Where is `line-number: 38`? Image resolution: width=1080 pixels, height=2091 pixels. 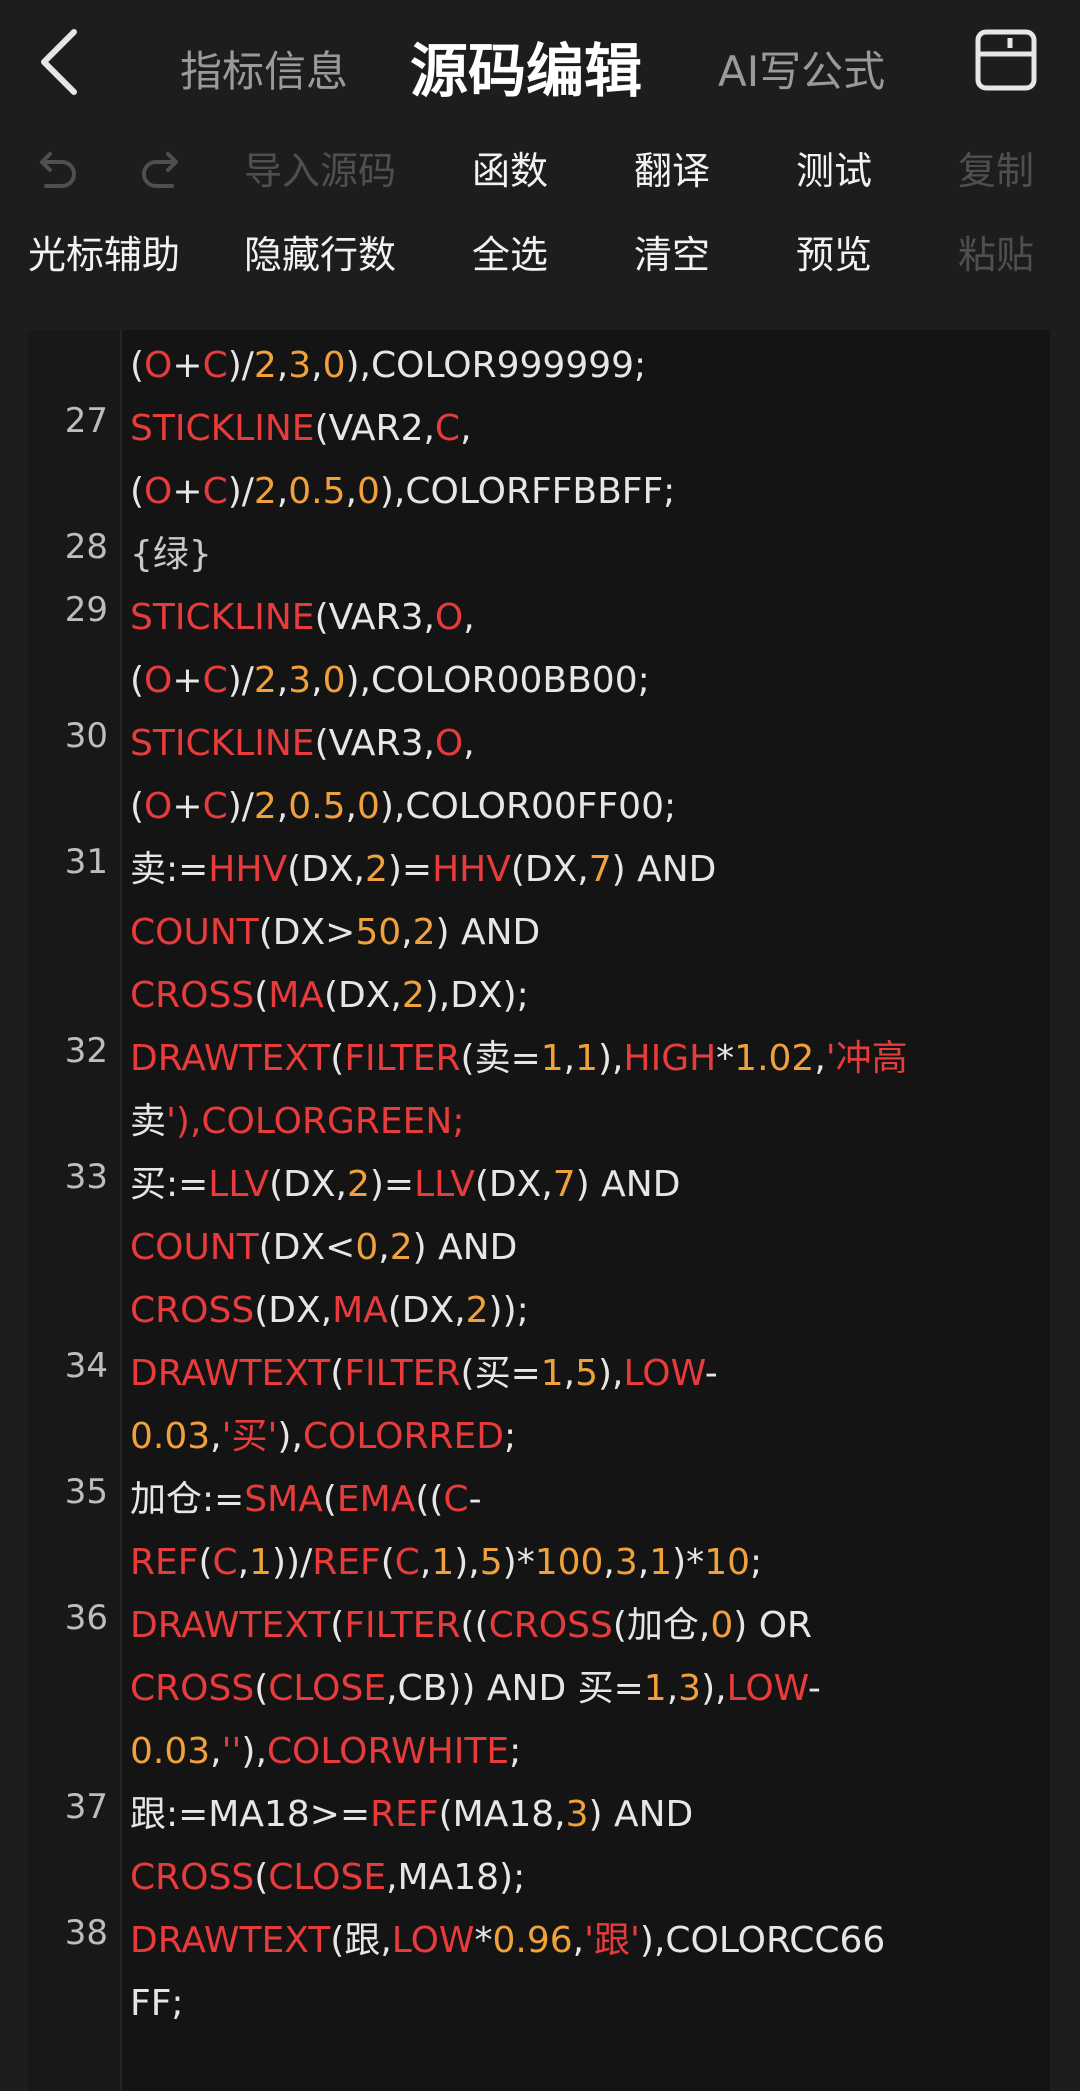 line-number: 38 is located at coordinates (86, 1933).